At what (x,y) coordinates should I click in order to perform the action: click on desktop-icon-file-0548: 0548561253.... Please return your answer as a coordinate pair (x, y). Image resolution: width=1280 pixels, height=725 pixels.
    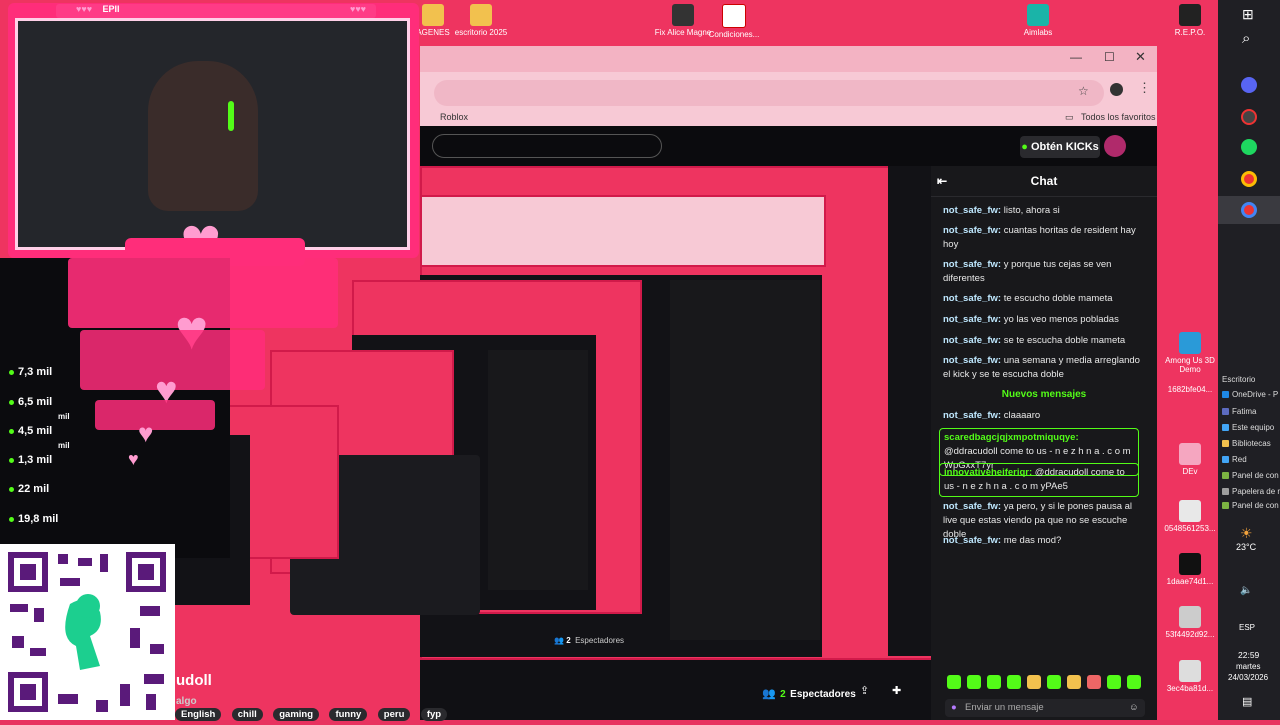
    Looking at the image, I should click on (1190, 516).